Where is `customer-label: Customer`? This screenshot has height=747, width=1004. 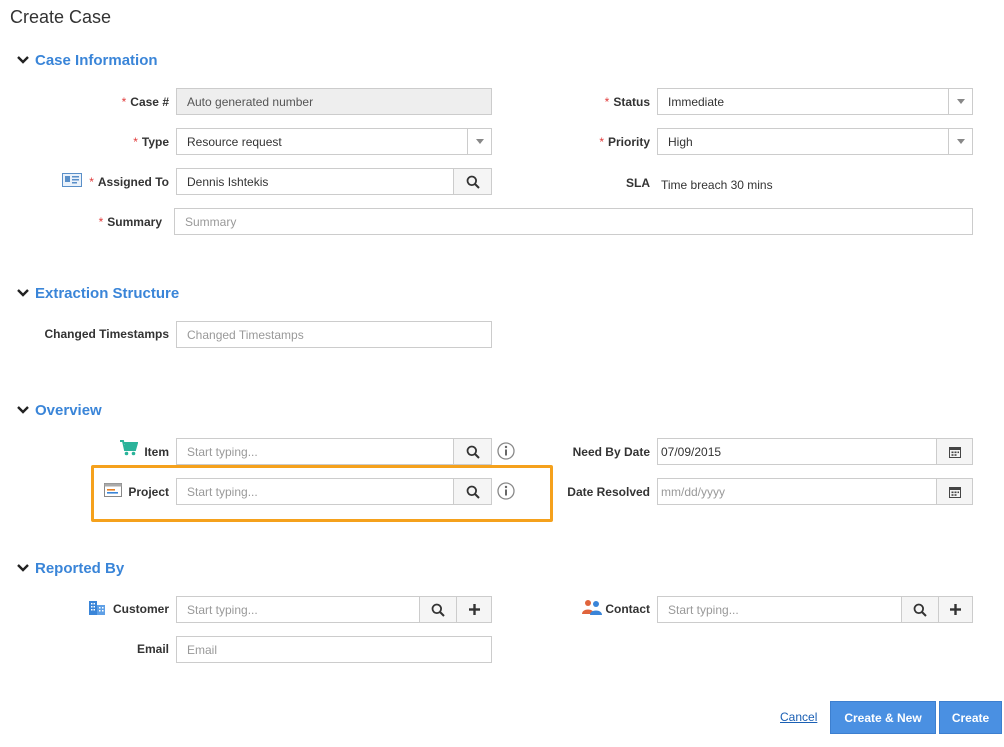
customer-label: Customer is located at coordinates (140, 609).